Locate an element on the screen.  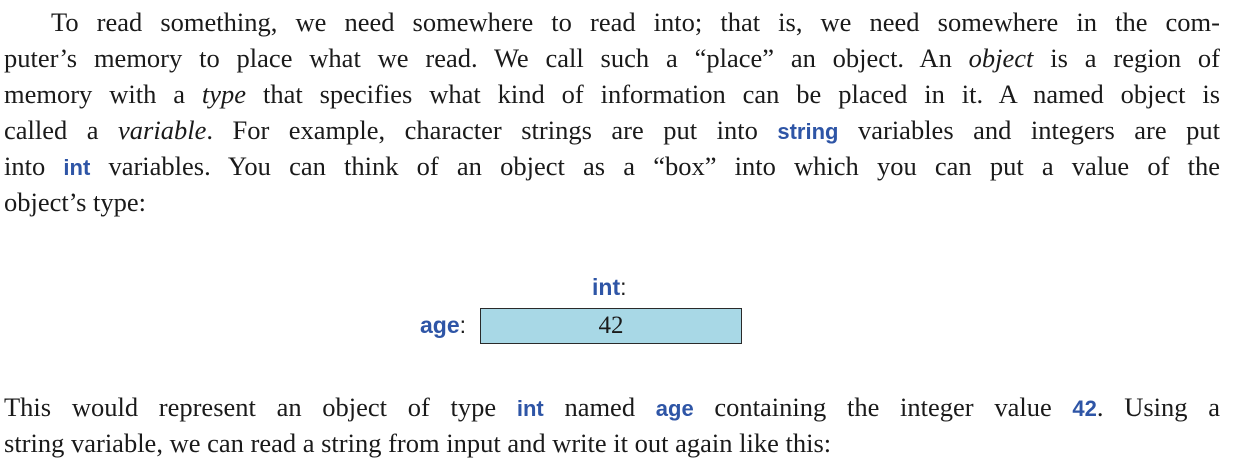
paragraph-text: named is located at coordinates (600, 407).